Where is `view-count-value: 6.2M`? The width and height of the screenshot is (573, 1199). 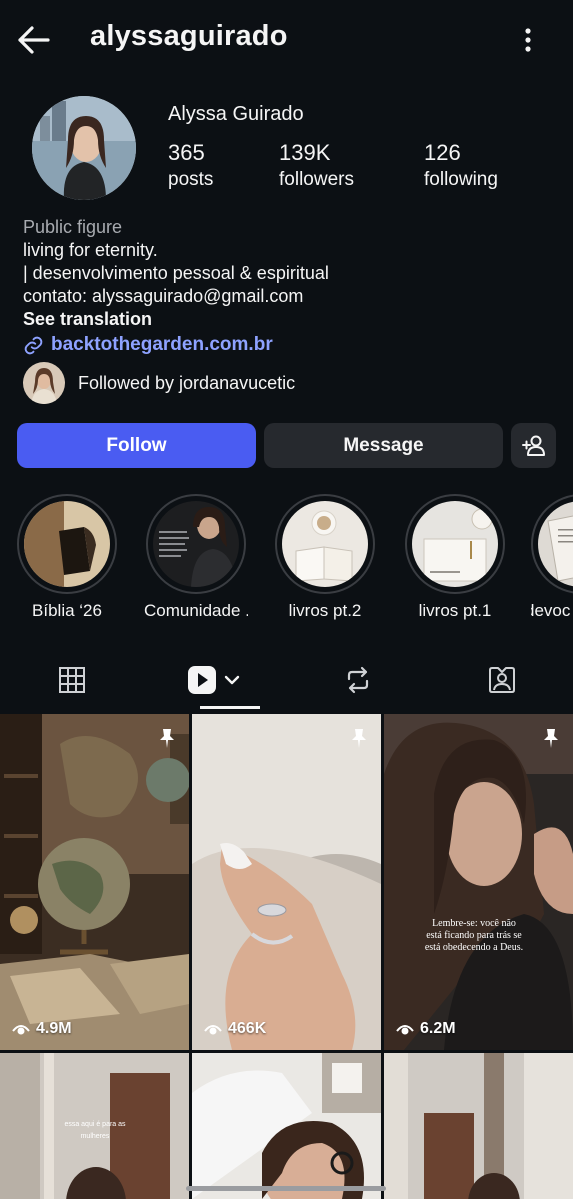
view-count-value: 6.2M is located at coordinates (438, 1028).